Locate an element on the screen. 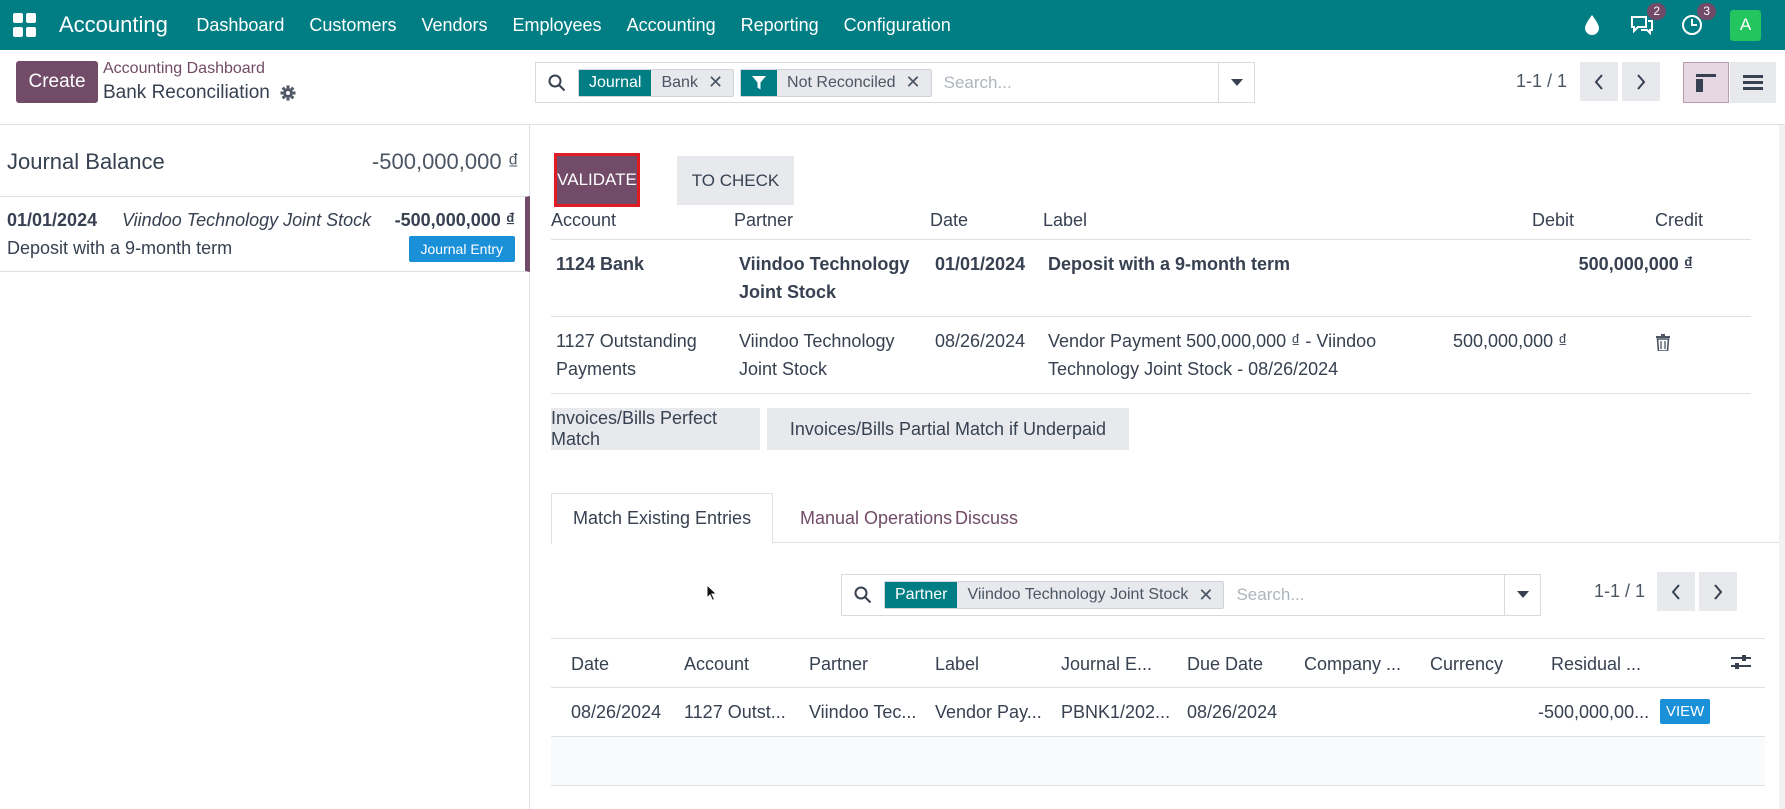 The width and height of the screenshot is (1785, 809). search-bar: Journal Bank ✕ Not Reconciled ✕ is located at coordinates (895, 82).